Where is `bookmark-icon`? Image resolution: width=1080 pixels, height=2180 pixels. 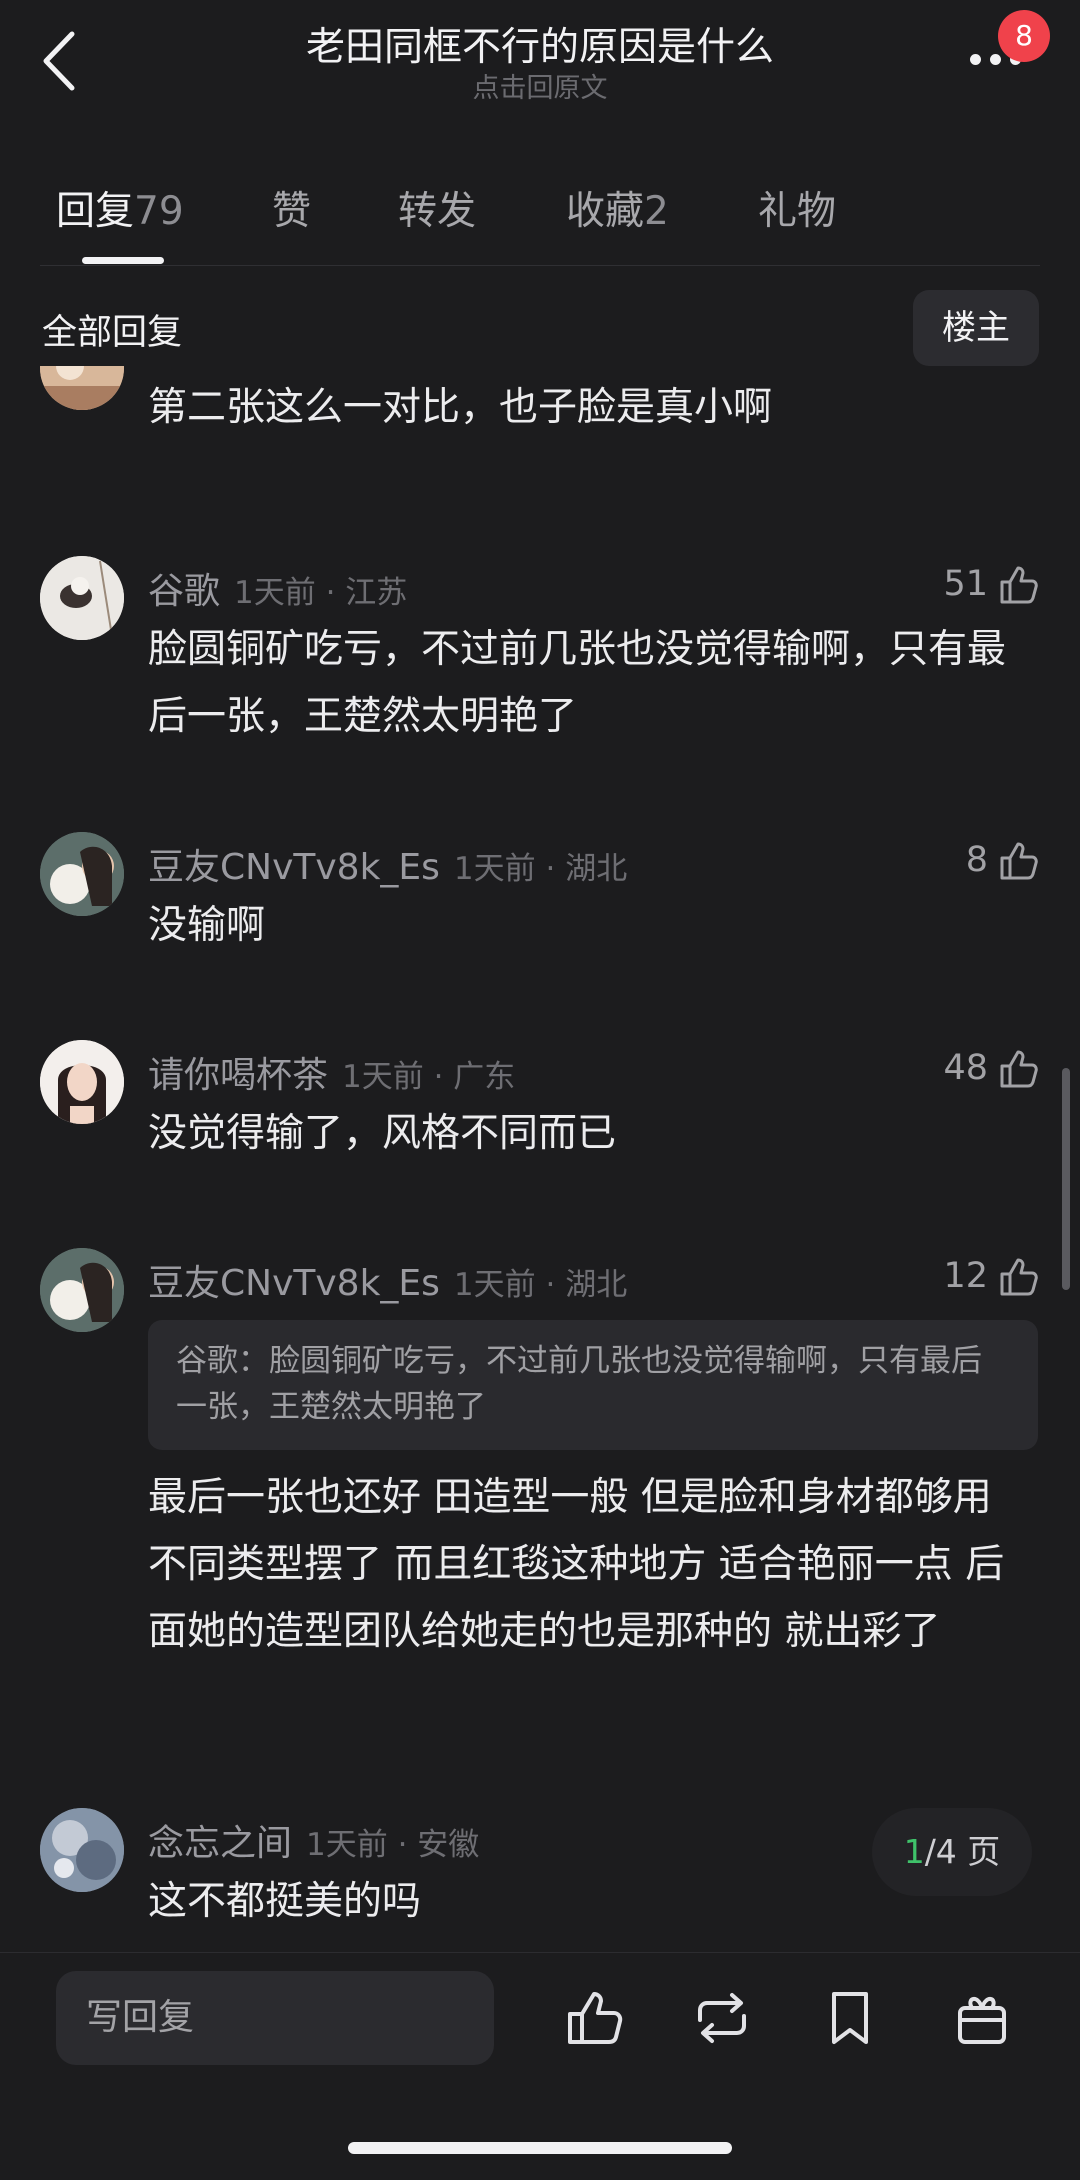 bookmark-icon is located at coordinates (850, 2018).